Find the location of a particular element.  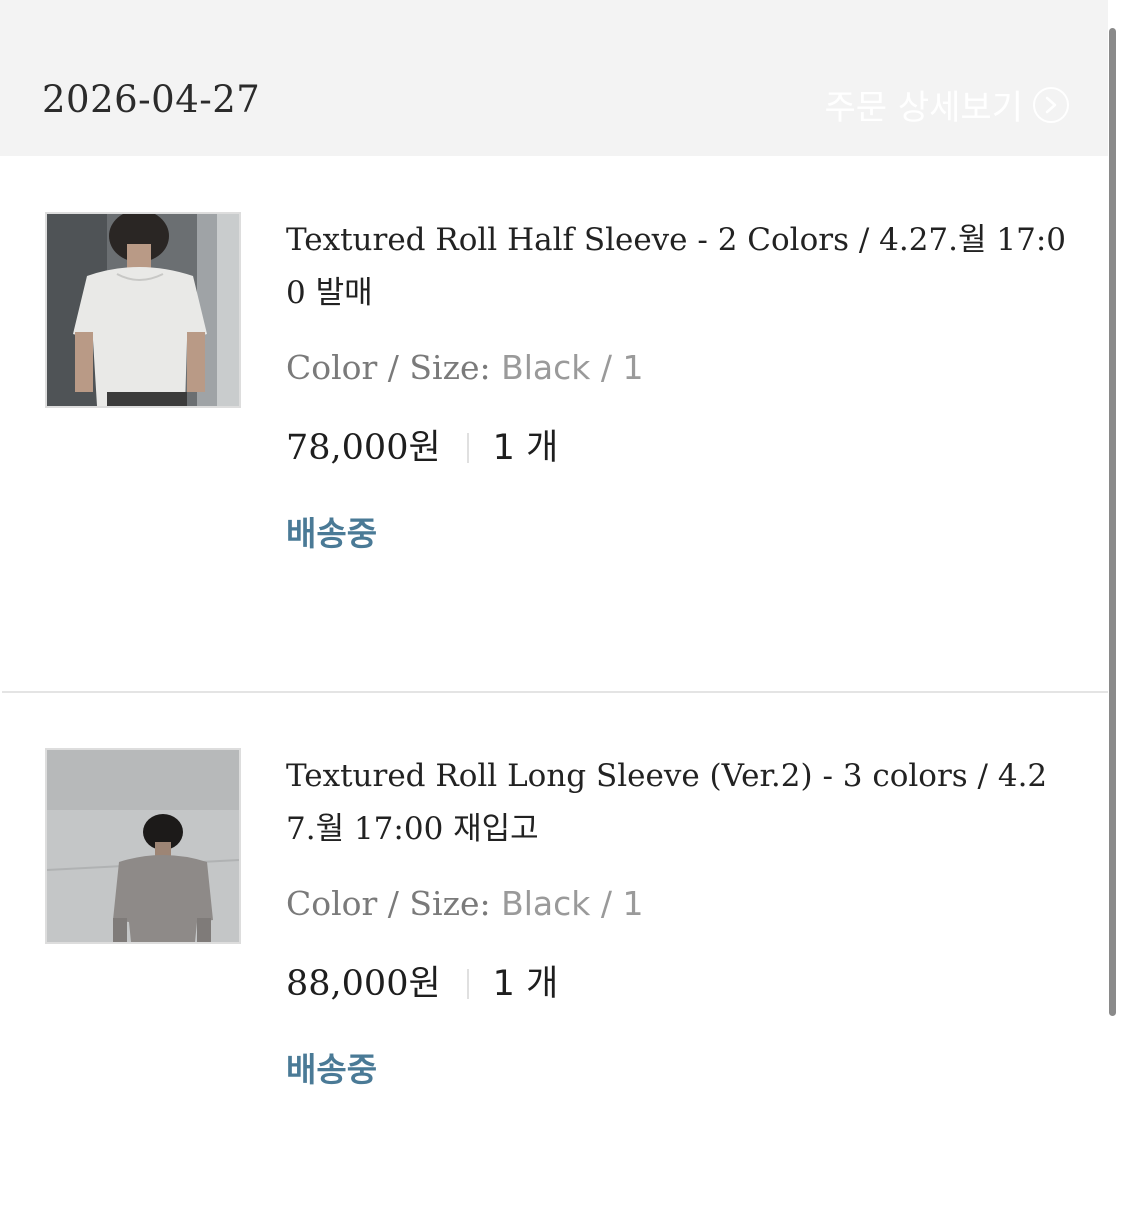

price-row: 78,000원 1 개 is located at coordinates (681, 448).